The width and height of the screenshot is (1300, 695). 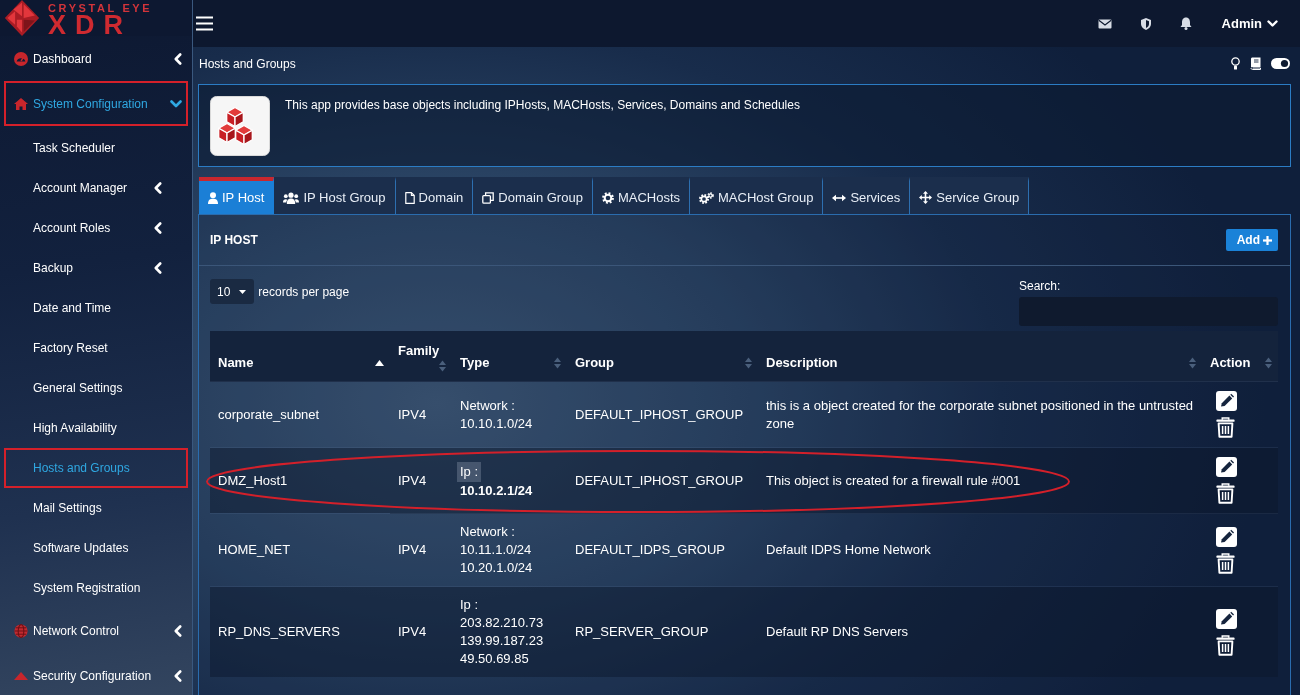 I want to click on gear-icon, so click(x=607, y=197).